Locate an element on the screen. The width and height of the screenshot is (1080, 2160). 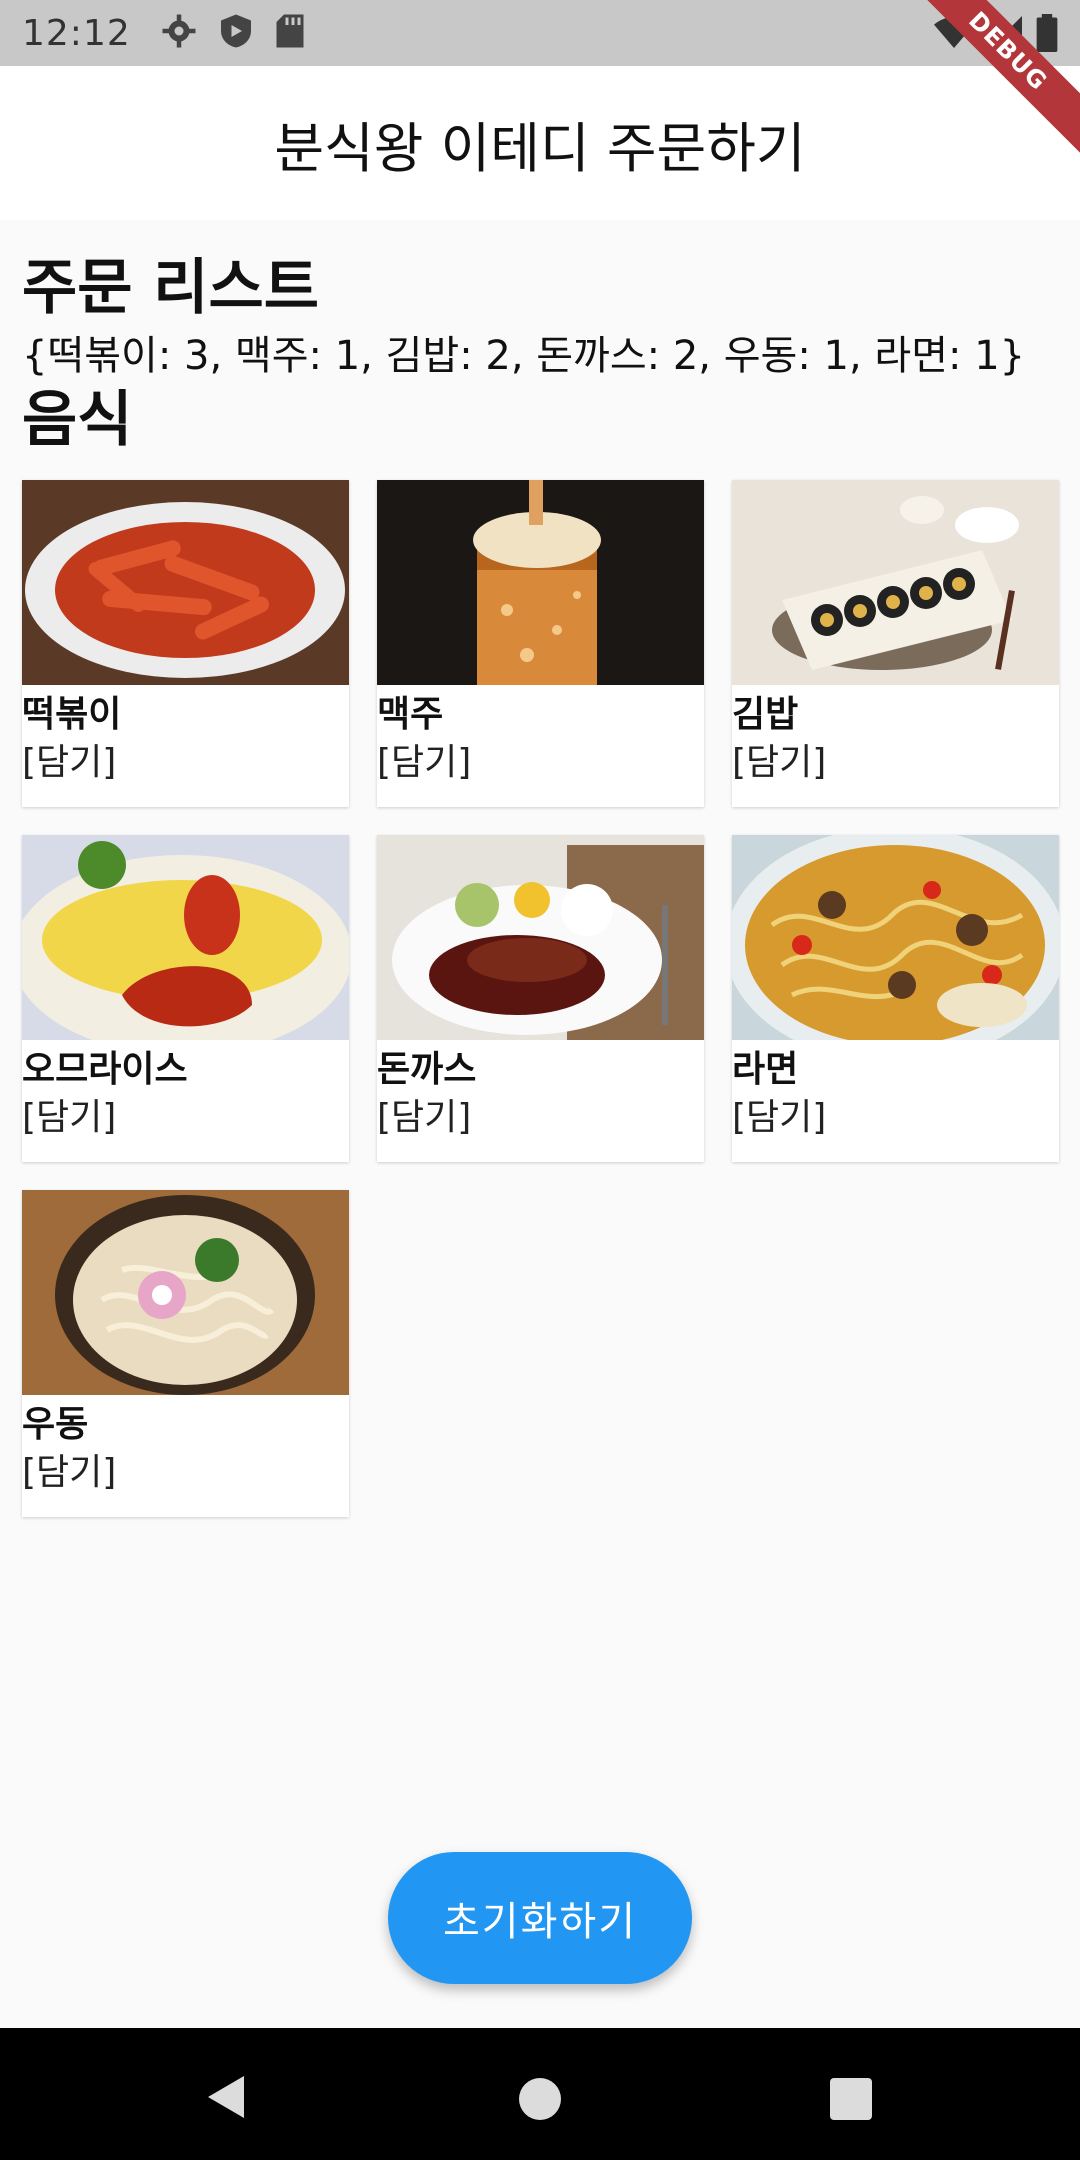
food-name: 돈까스 is located at coordinates (427, 1069).